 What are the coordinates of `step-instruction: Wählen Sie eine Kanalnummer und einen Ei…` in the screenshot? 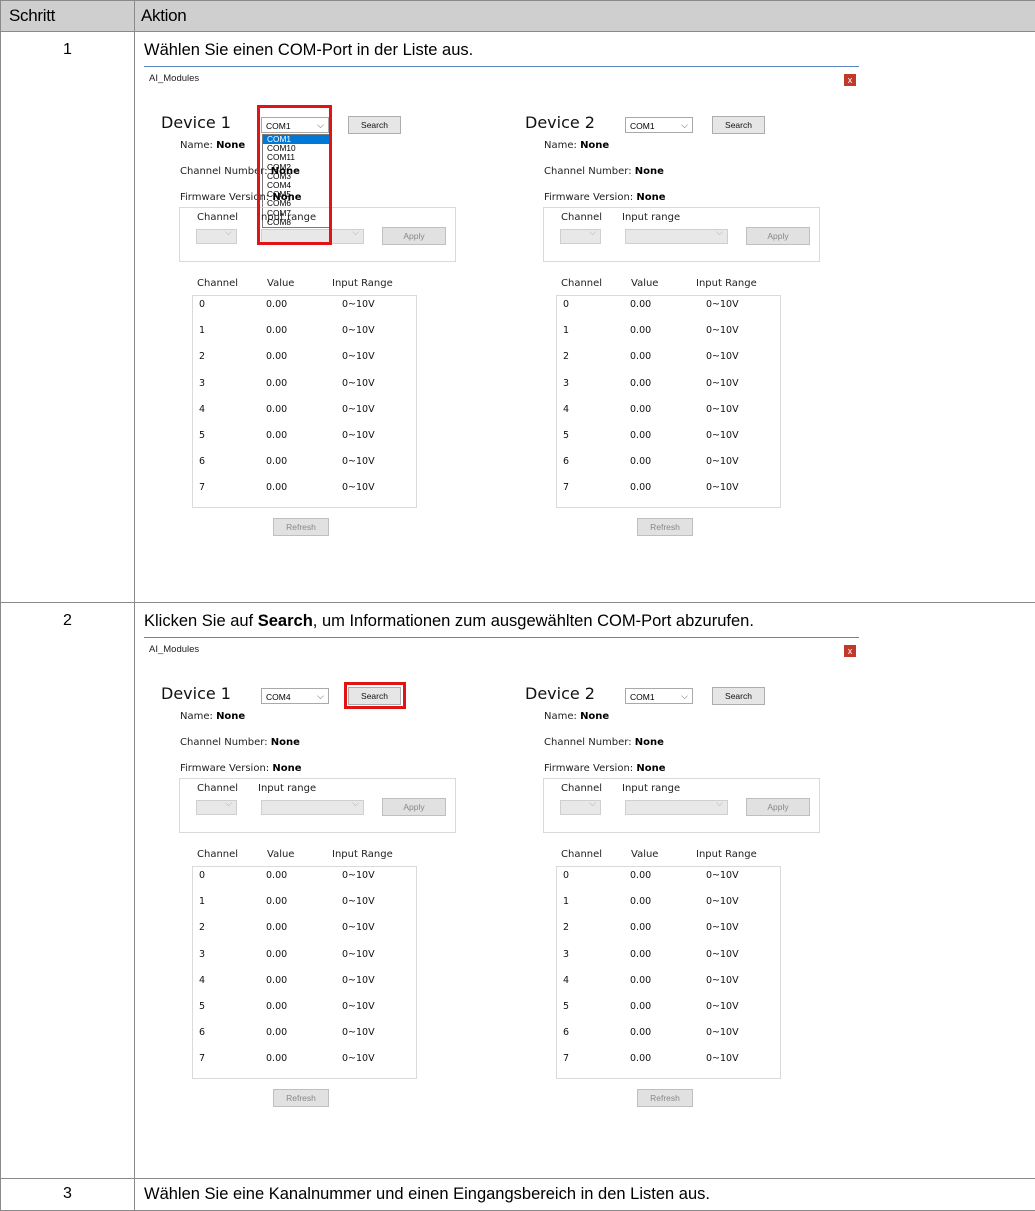 It's located at (427, 1194).